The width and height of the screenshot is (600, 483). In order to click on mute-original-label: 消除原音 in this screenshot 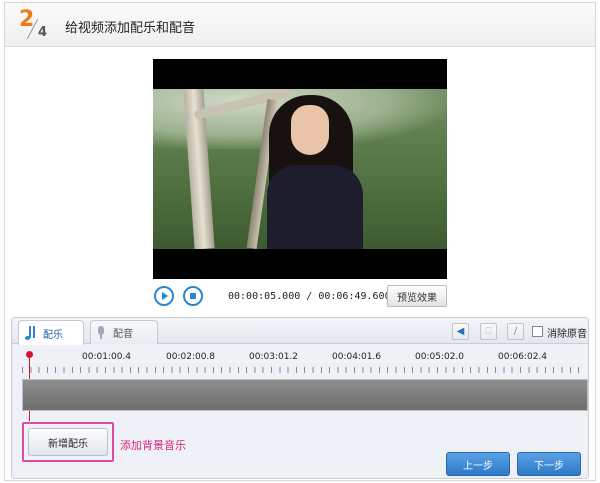, I will do `click(567, 334)`.